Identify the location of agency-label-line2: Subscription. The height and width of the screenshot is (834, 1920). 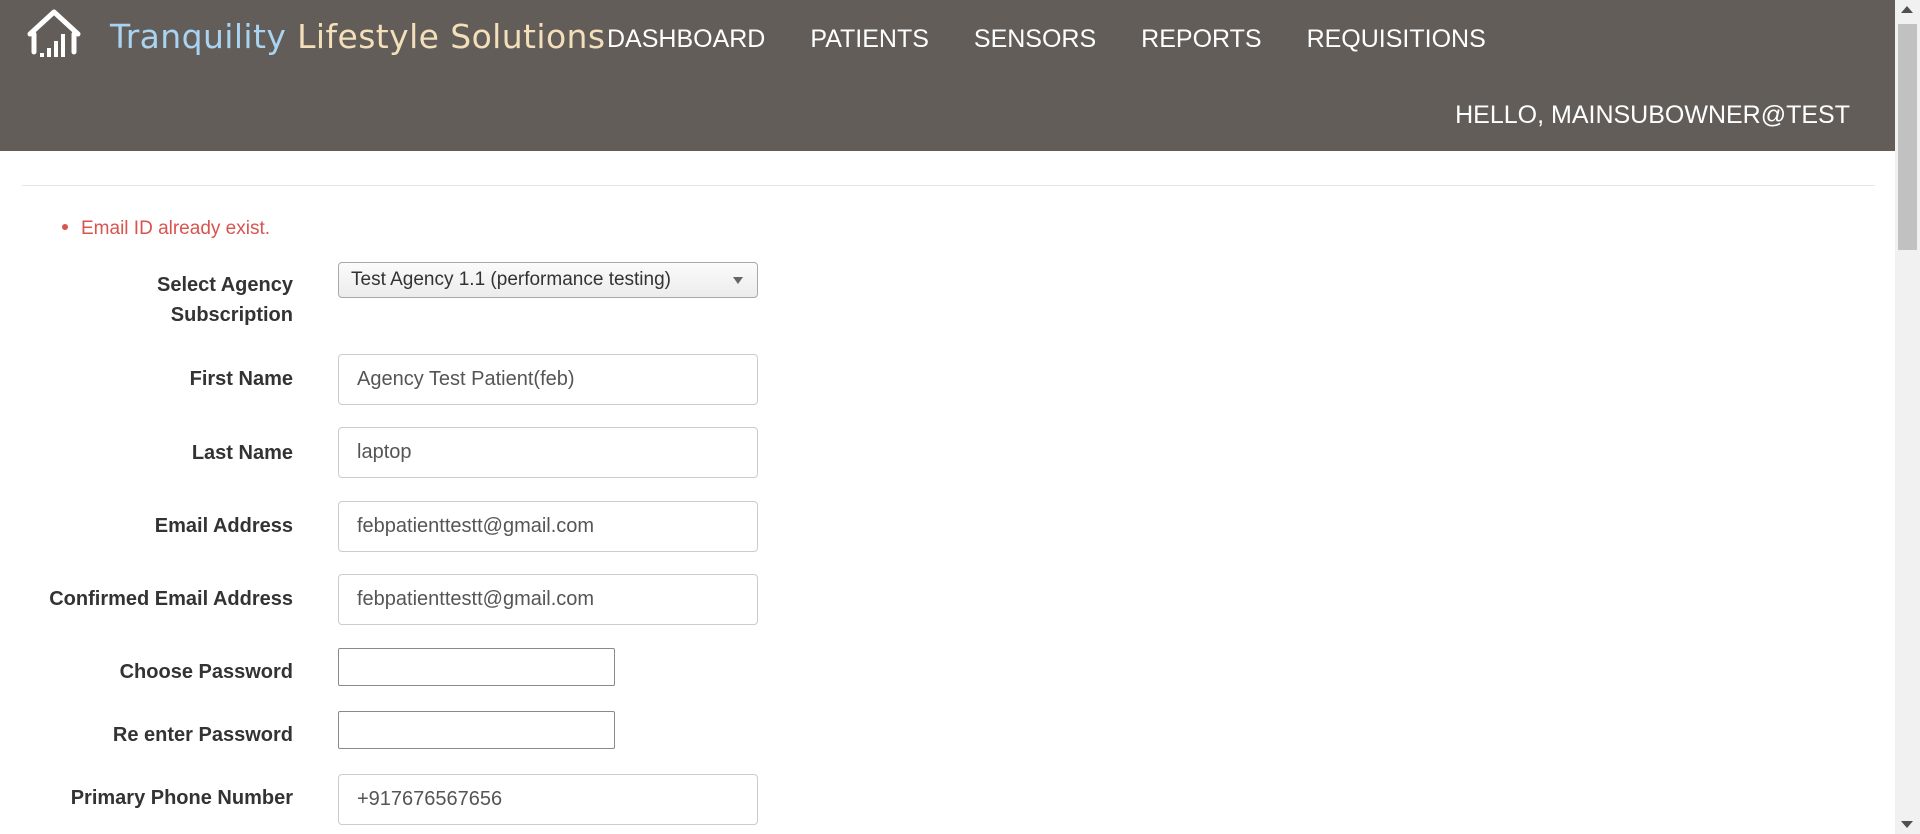
(231, 315).